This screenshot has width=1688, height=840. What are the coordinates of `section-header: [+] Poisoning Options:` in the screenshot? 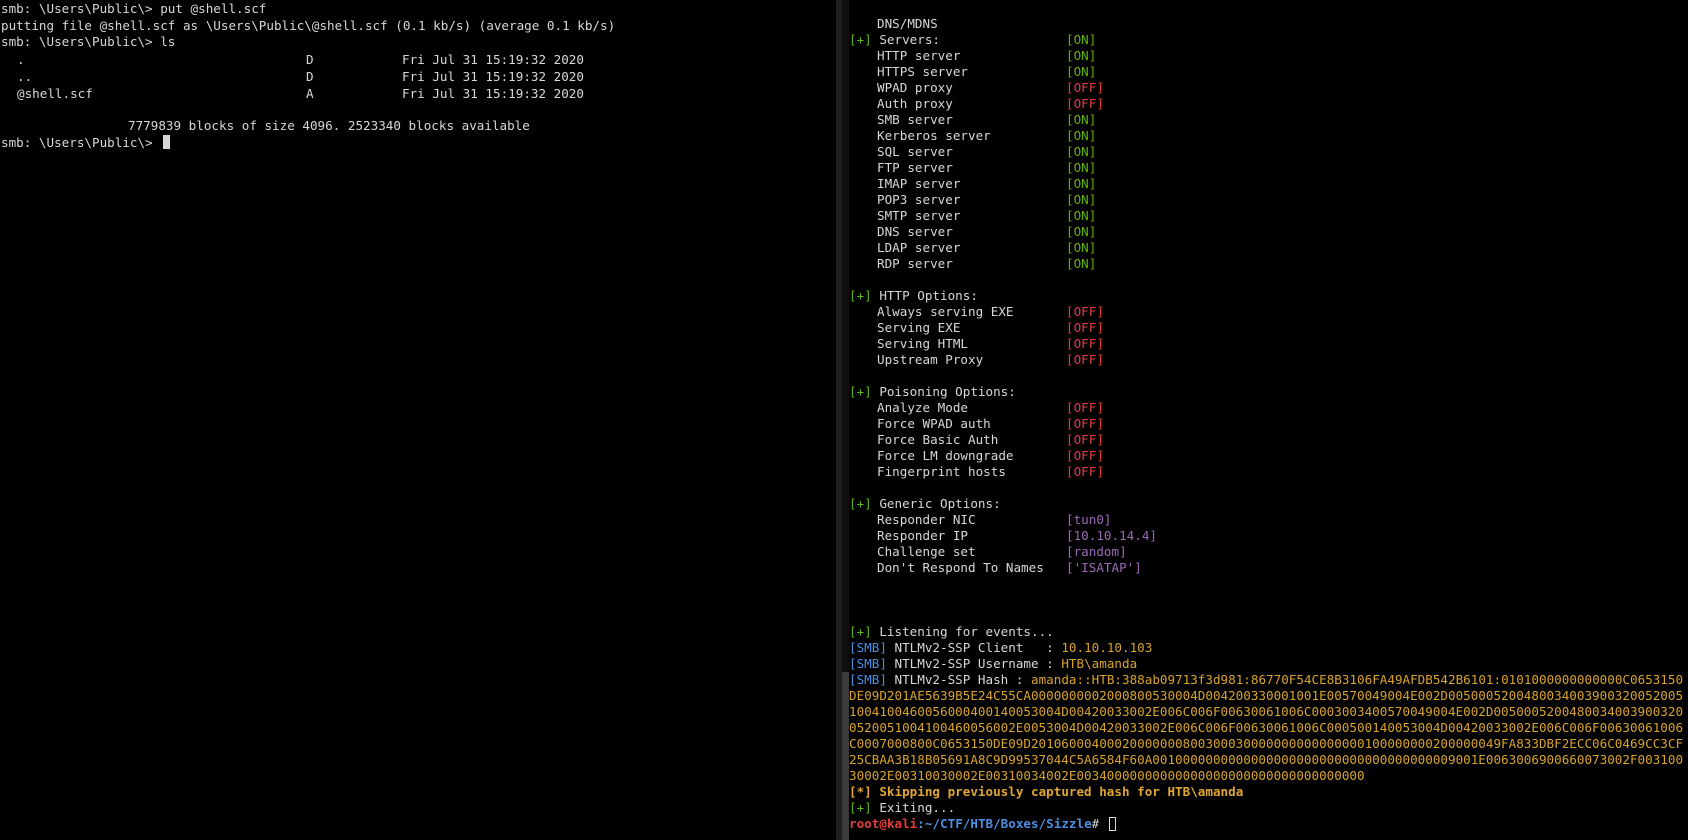 It's located at (932, 392).